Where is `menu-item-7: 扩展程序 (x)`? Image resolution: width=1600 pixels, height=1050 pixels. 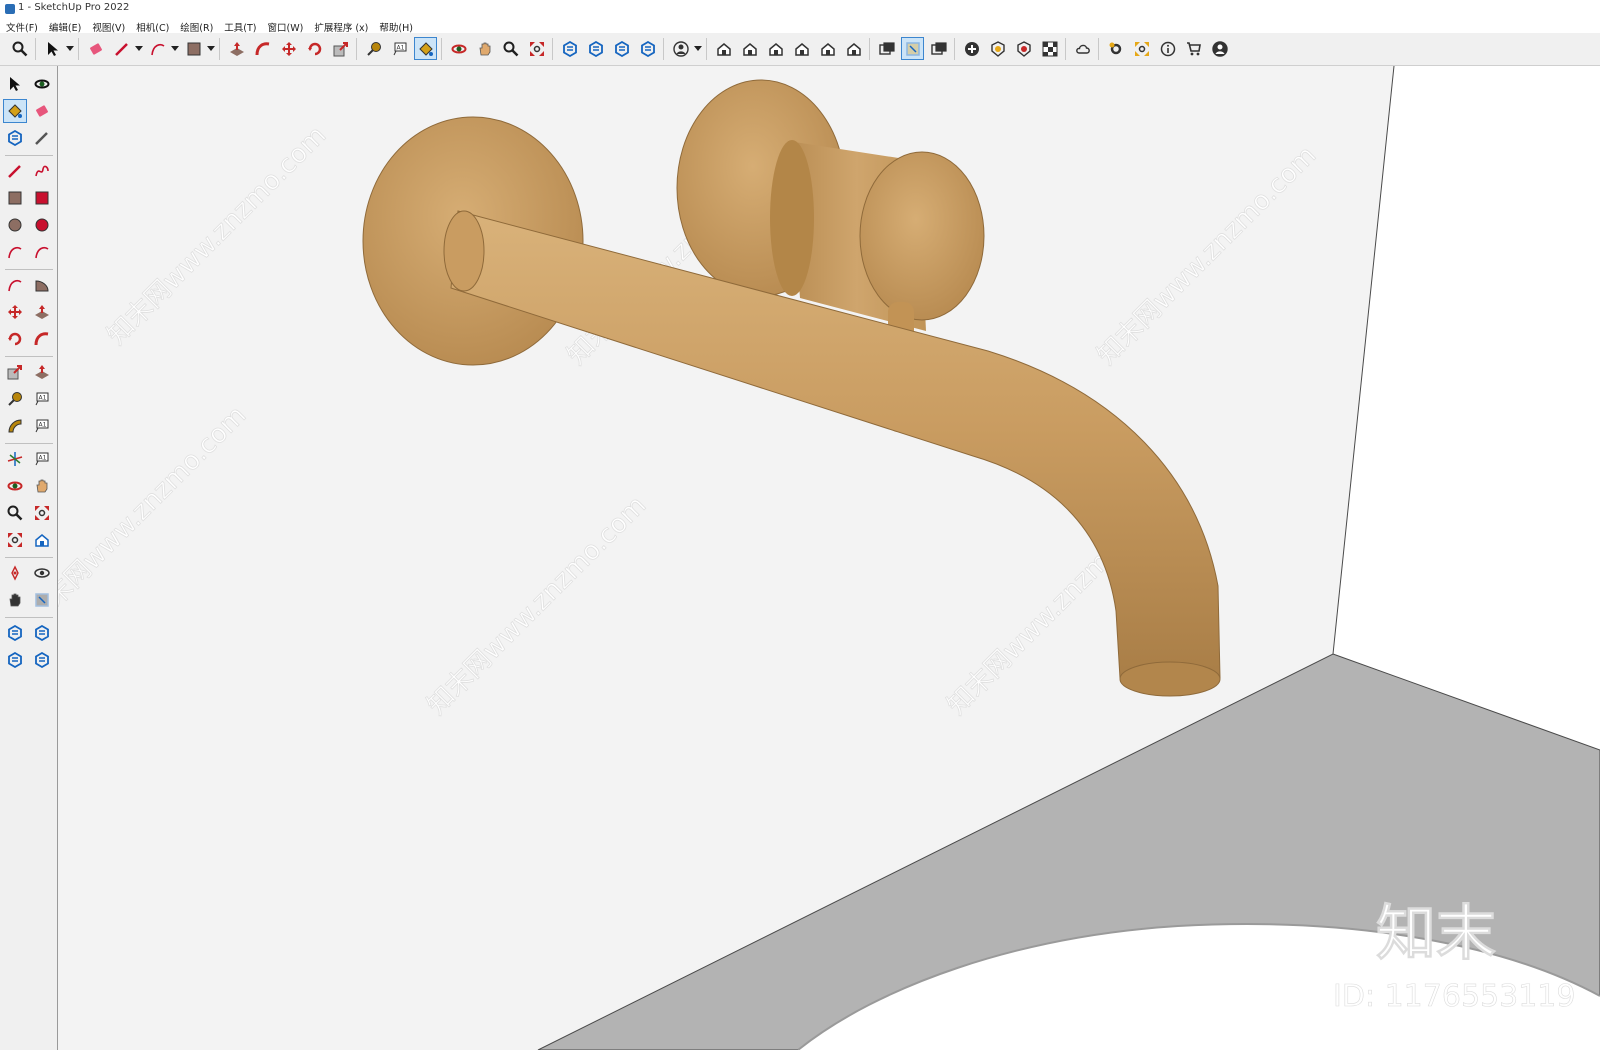 menu-item-7: 扩展程序 (x) is located at coordinates (340, 26).